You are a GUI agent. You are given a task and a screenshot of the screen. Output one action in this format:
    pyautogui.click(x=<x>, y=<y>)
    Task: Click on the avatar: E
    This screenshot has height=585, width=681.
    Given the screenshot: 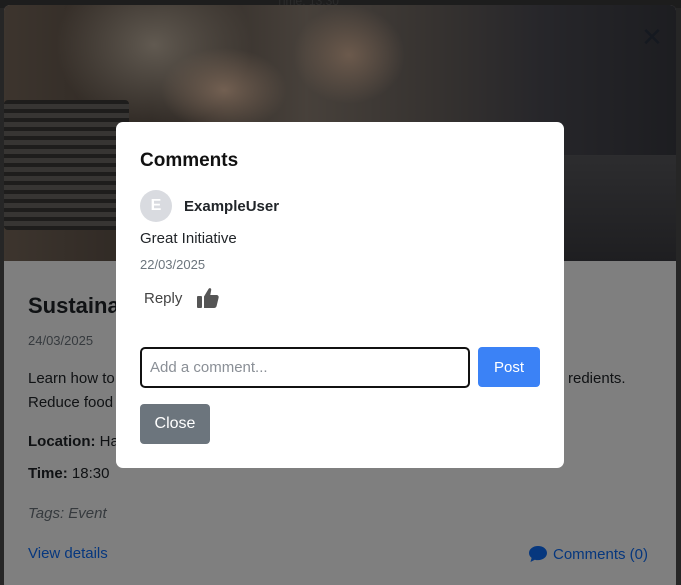 What is the action you would take?
    pyautogui.click(x=156, y=206)
    